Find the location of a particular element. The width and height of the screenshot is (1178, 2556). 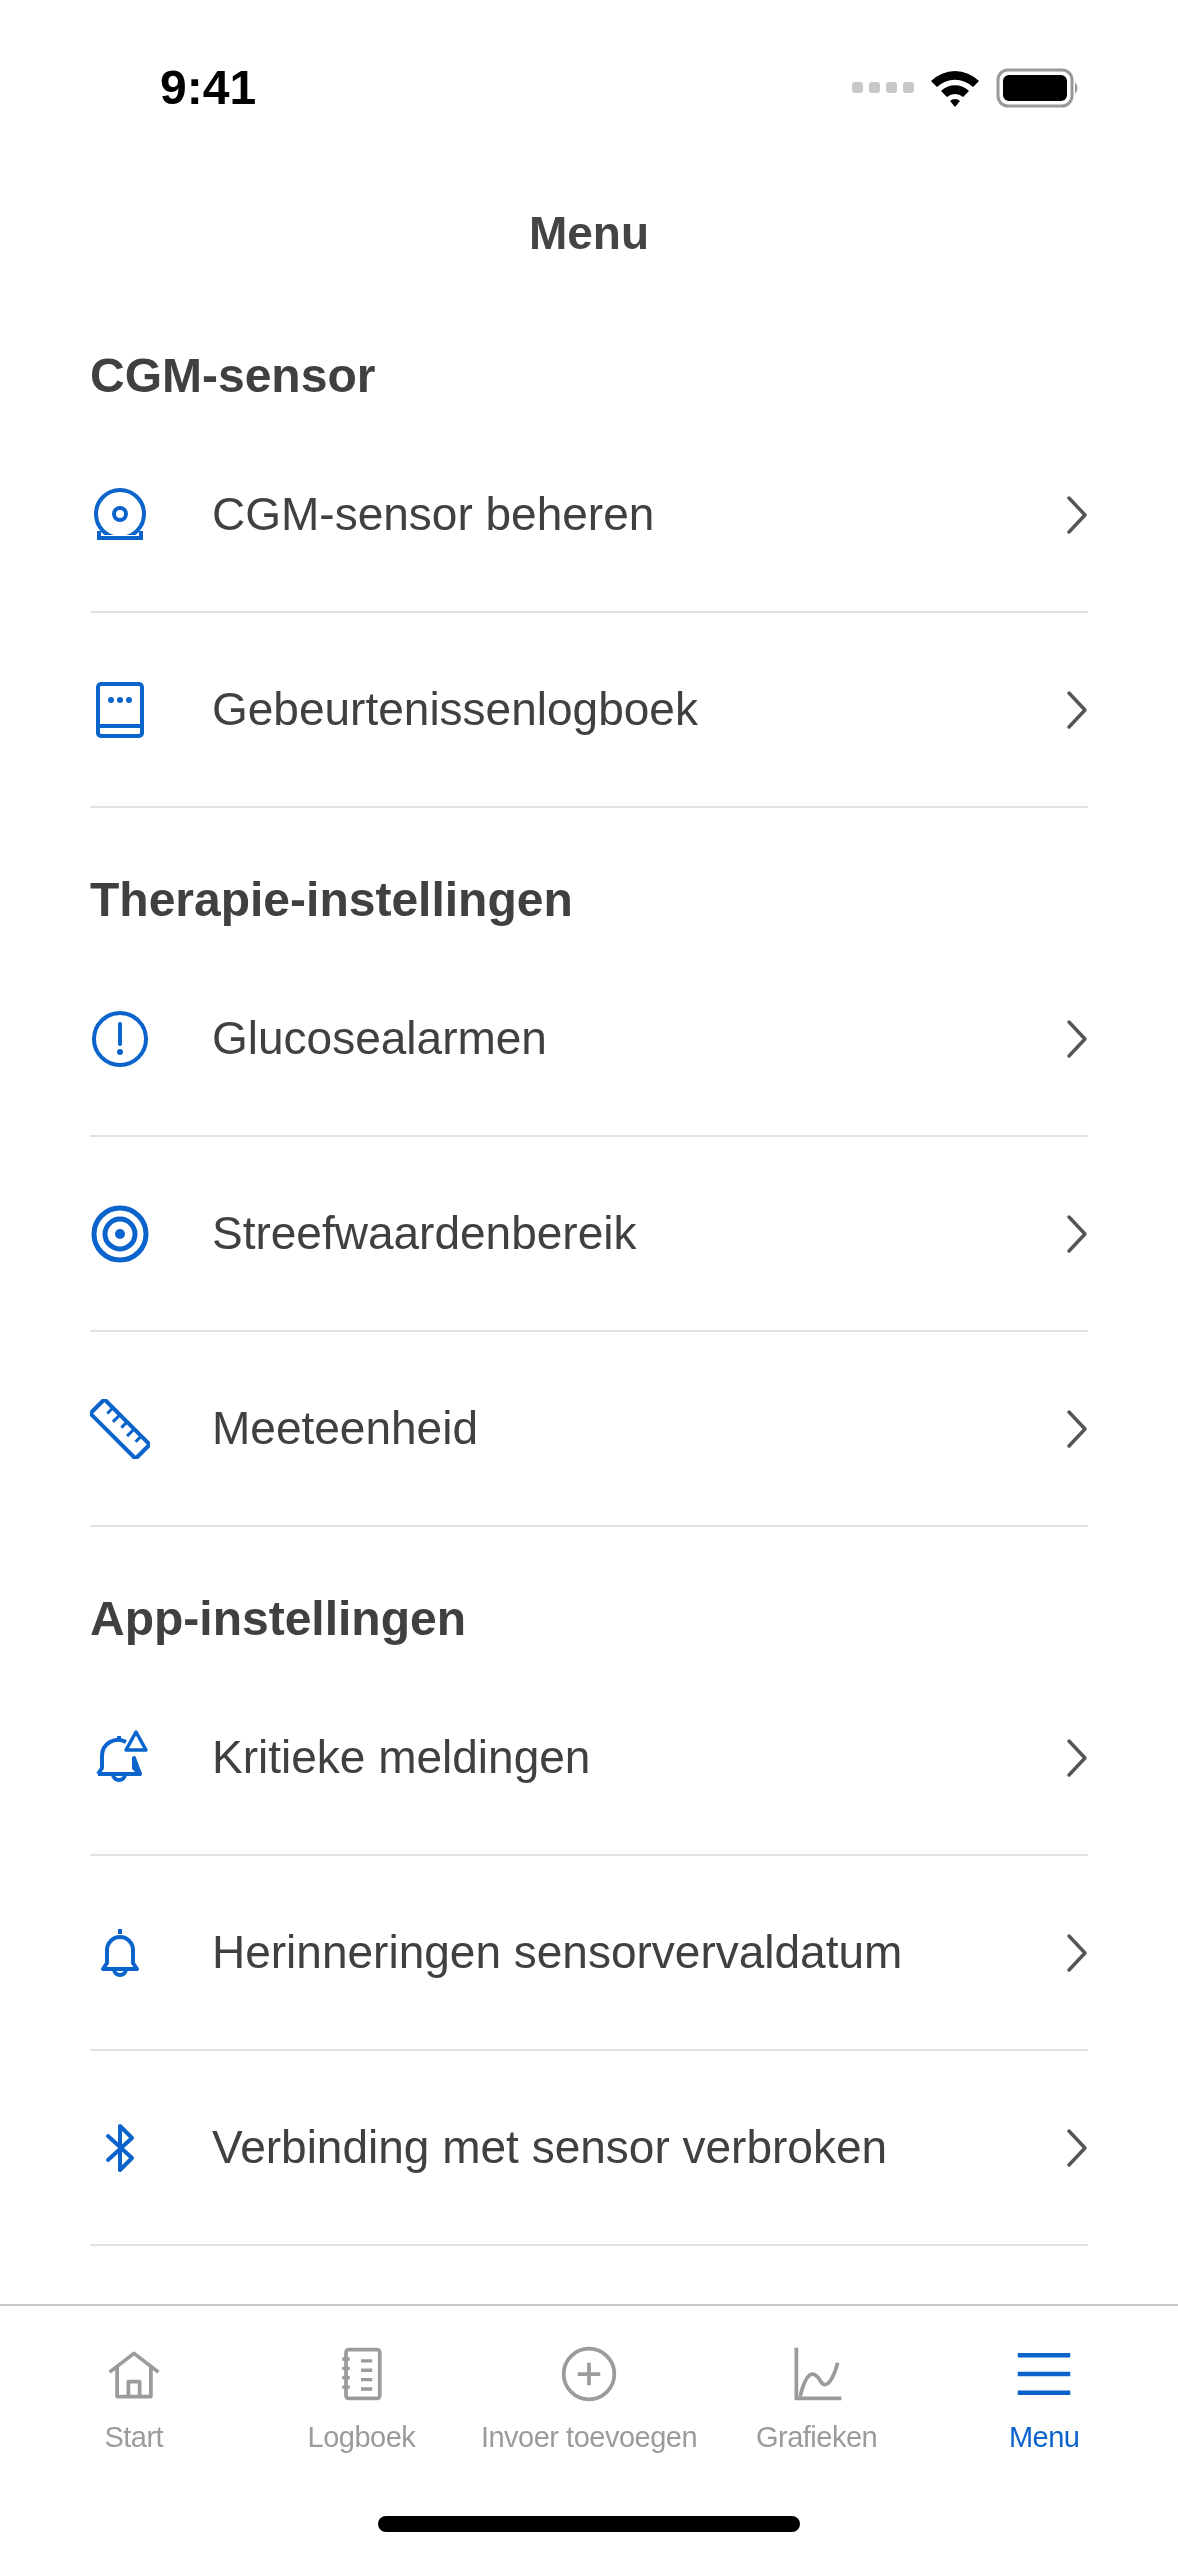

menu-row: Gebeurtenissenlogboek is located at coordinates (589, 710).